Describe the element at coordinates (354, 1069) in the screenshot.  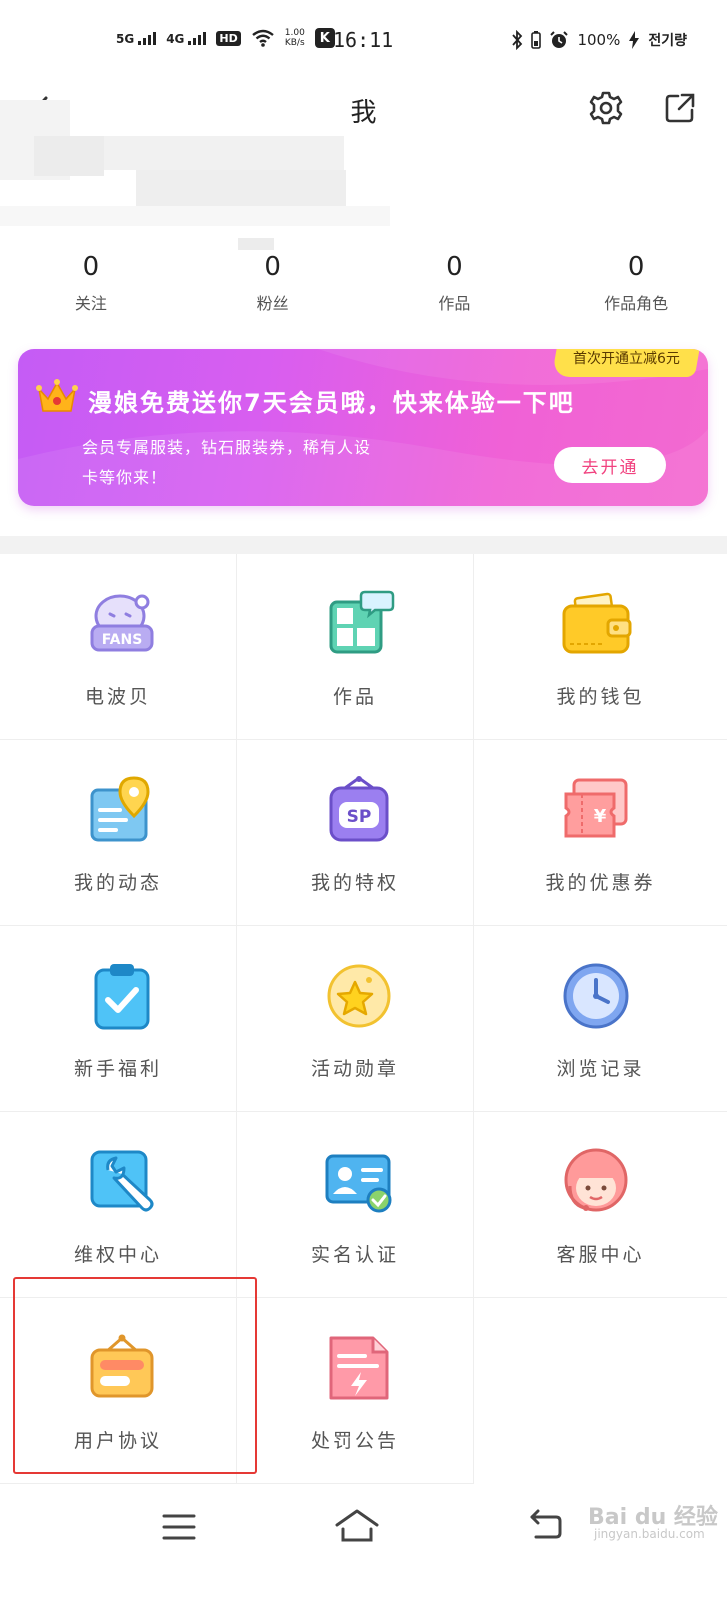
I see `grid-item-label: 活动勋章` at that location.